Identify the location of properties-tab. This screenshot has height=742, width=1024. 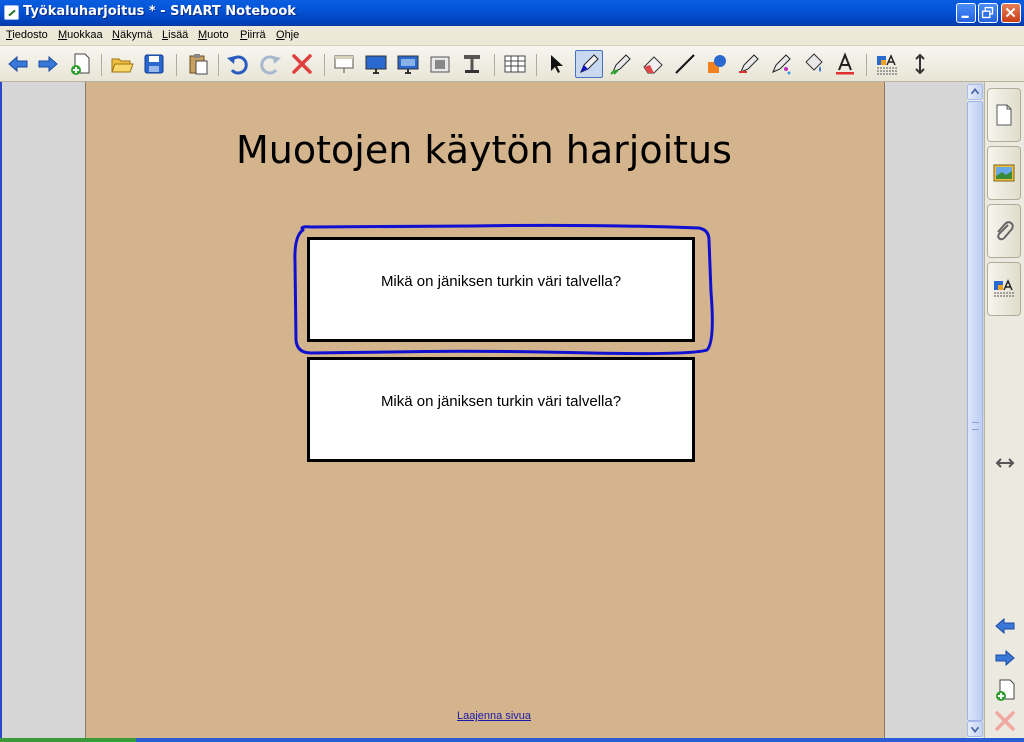
(1004, 289).